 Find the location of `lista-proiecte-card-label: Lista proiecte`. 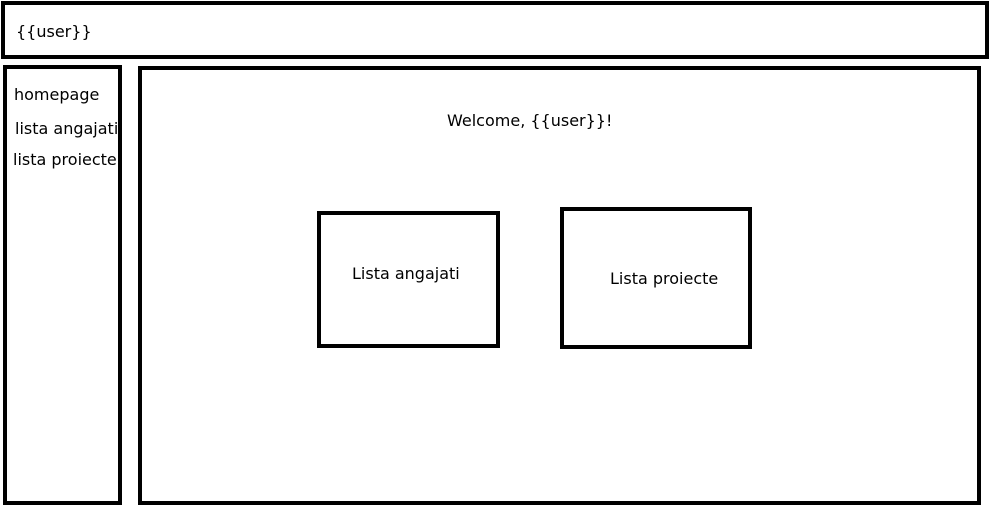

lista-proiecte-card-label: Lista proiecte is located at coordinates (664, 278).